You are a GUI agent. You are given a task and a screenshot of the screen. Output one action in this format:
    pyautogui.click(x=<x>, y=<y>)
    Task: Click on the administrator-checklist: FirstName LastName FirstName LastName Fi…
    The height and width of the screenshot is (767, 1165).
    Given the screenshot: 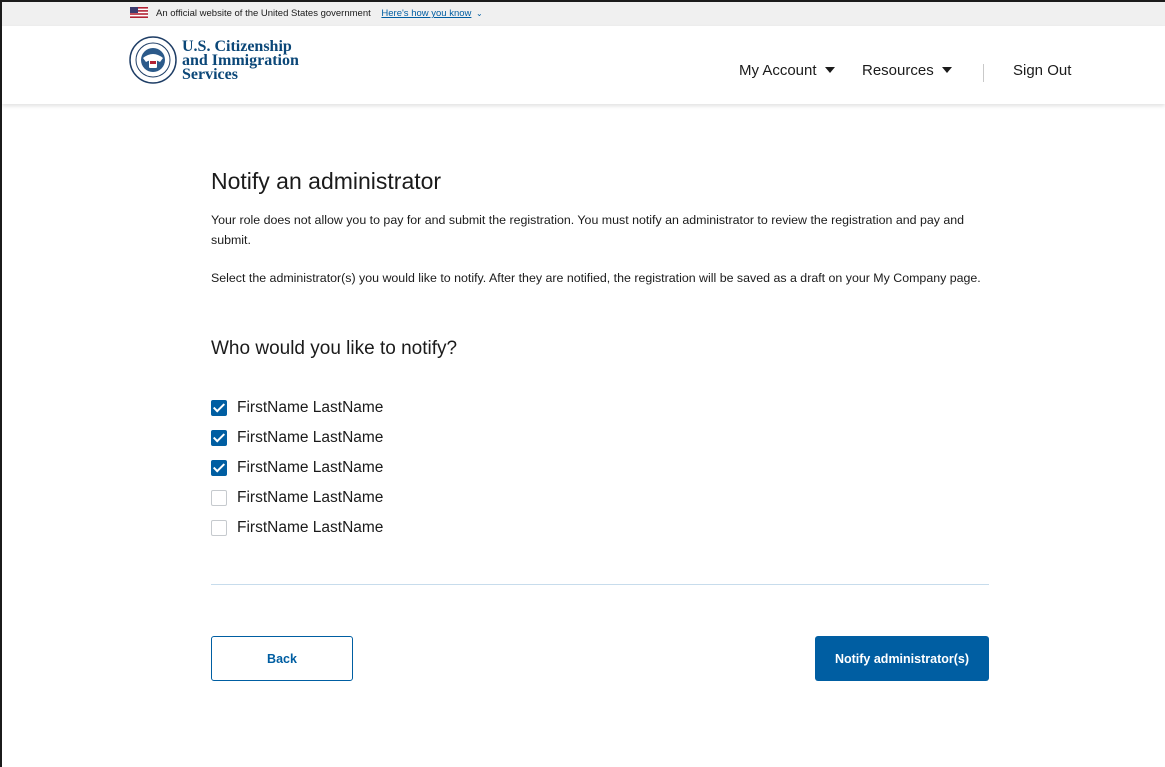 What is the action you would take?
    pyautogui.click(x=297, y=468)
    